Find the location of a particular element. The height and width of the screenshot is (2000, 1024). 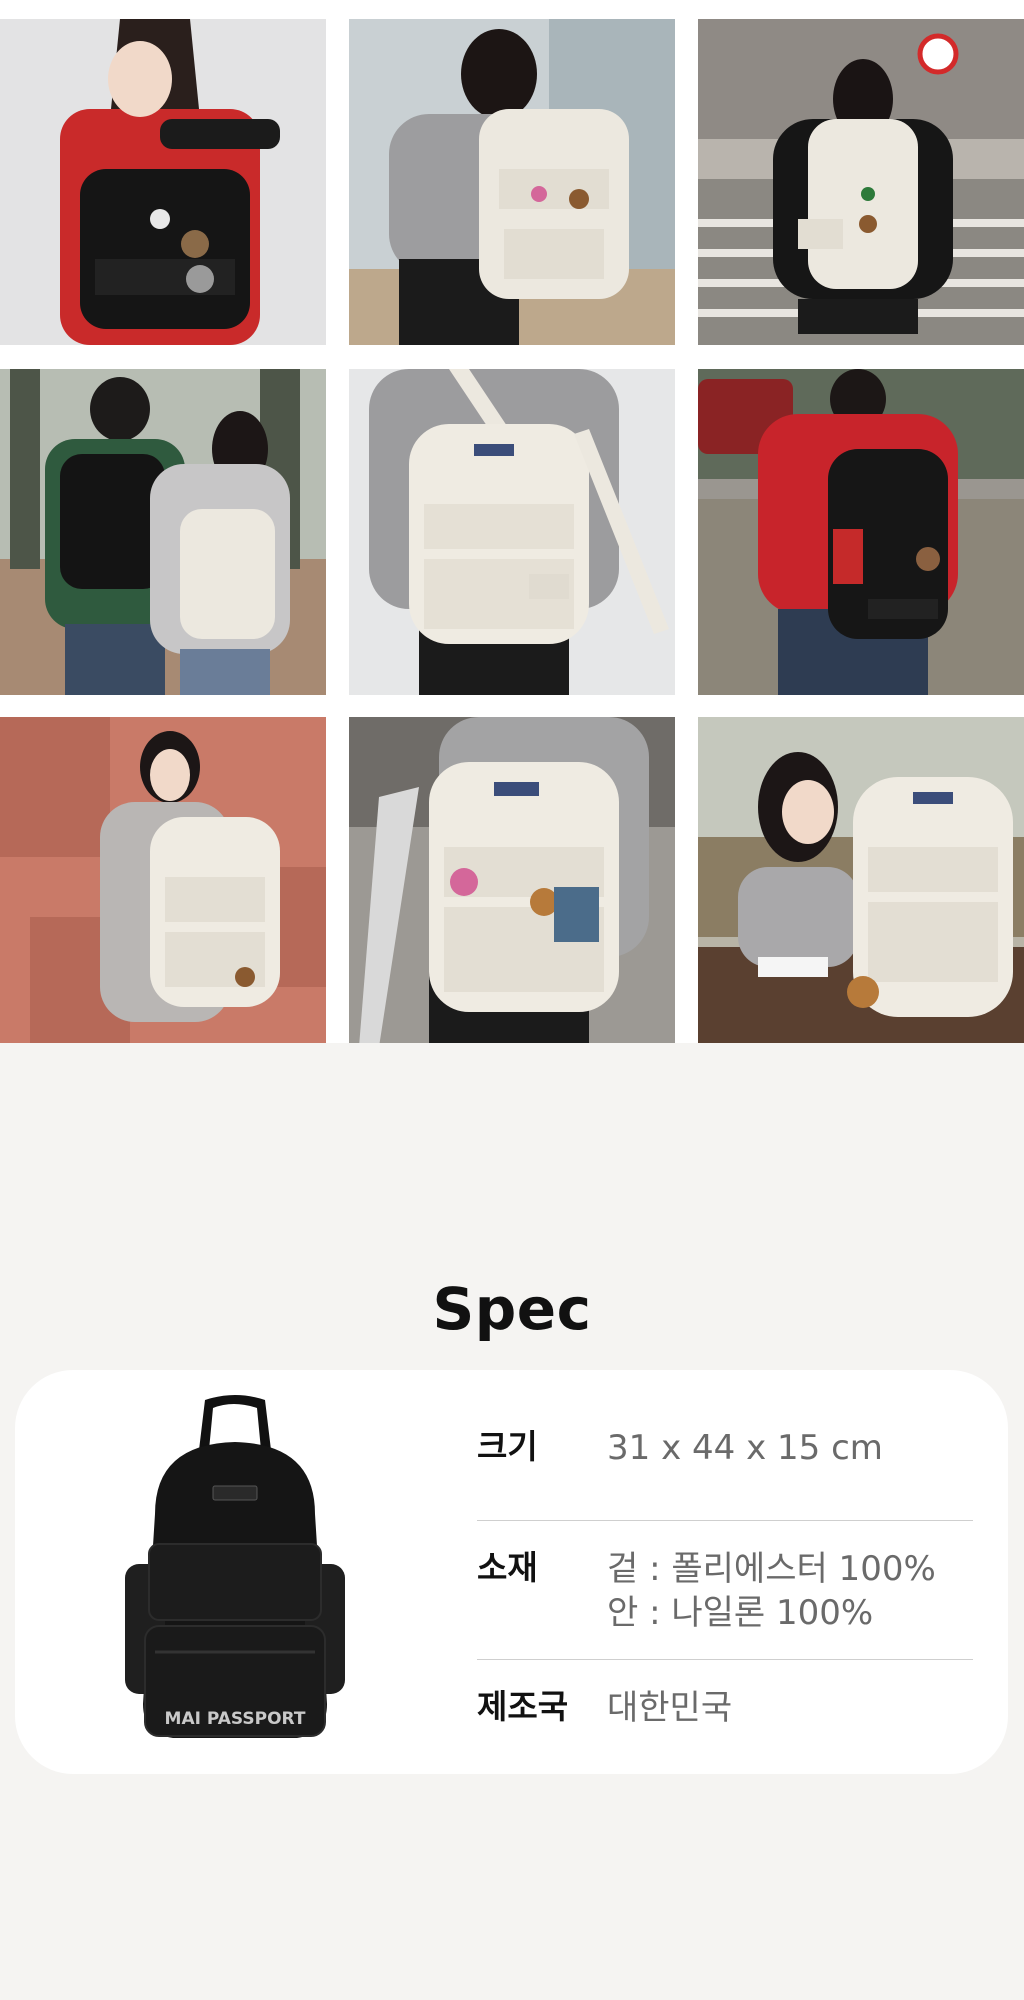

photo-black-backpack-back is located at coordinates (861, 532).